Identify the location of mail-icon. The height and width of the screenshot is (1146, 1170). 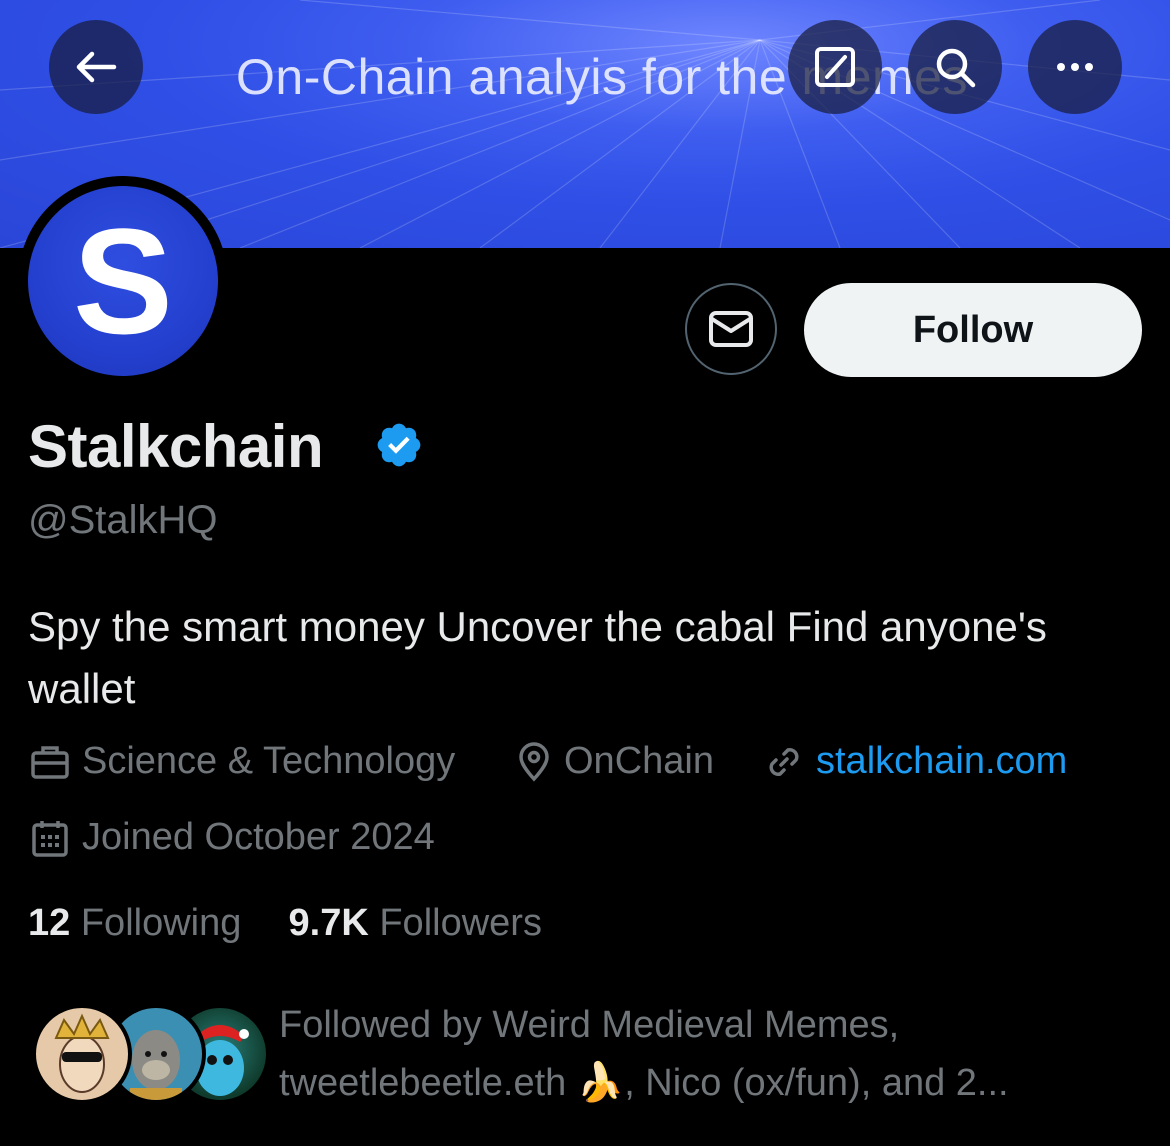
(731, 329).